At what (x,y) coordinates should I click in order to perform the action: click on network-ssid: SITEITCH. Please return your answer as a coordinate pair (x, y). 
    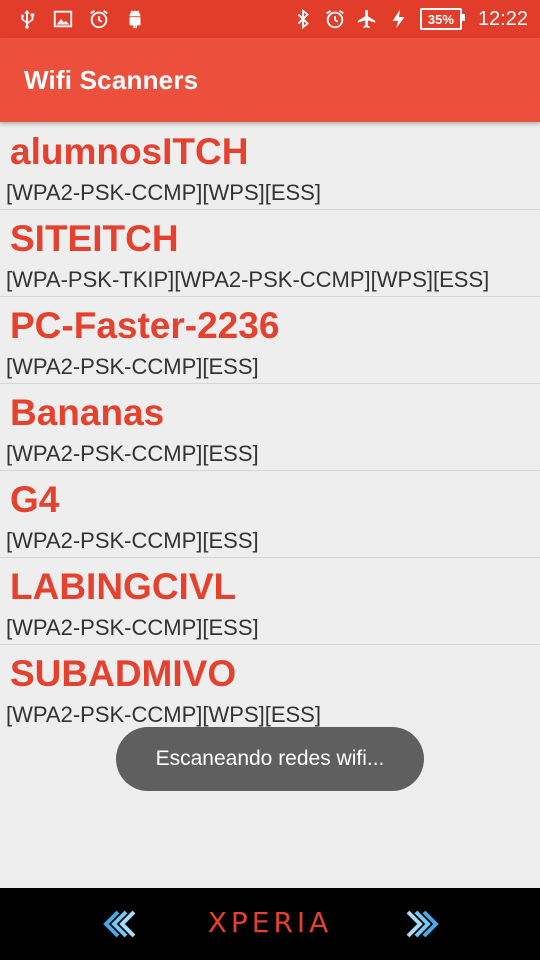
    Looking at the image, I should click on (94, 238).